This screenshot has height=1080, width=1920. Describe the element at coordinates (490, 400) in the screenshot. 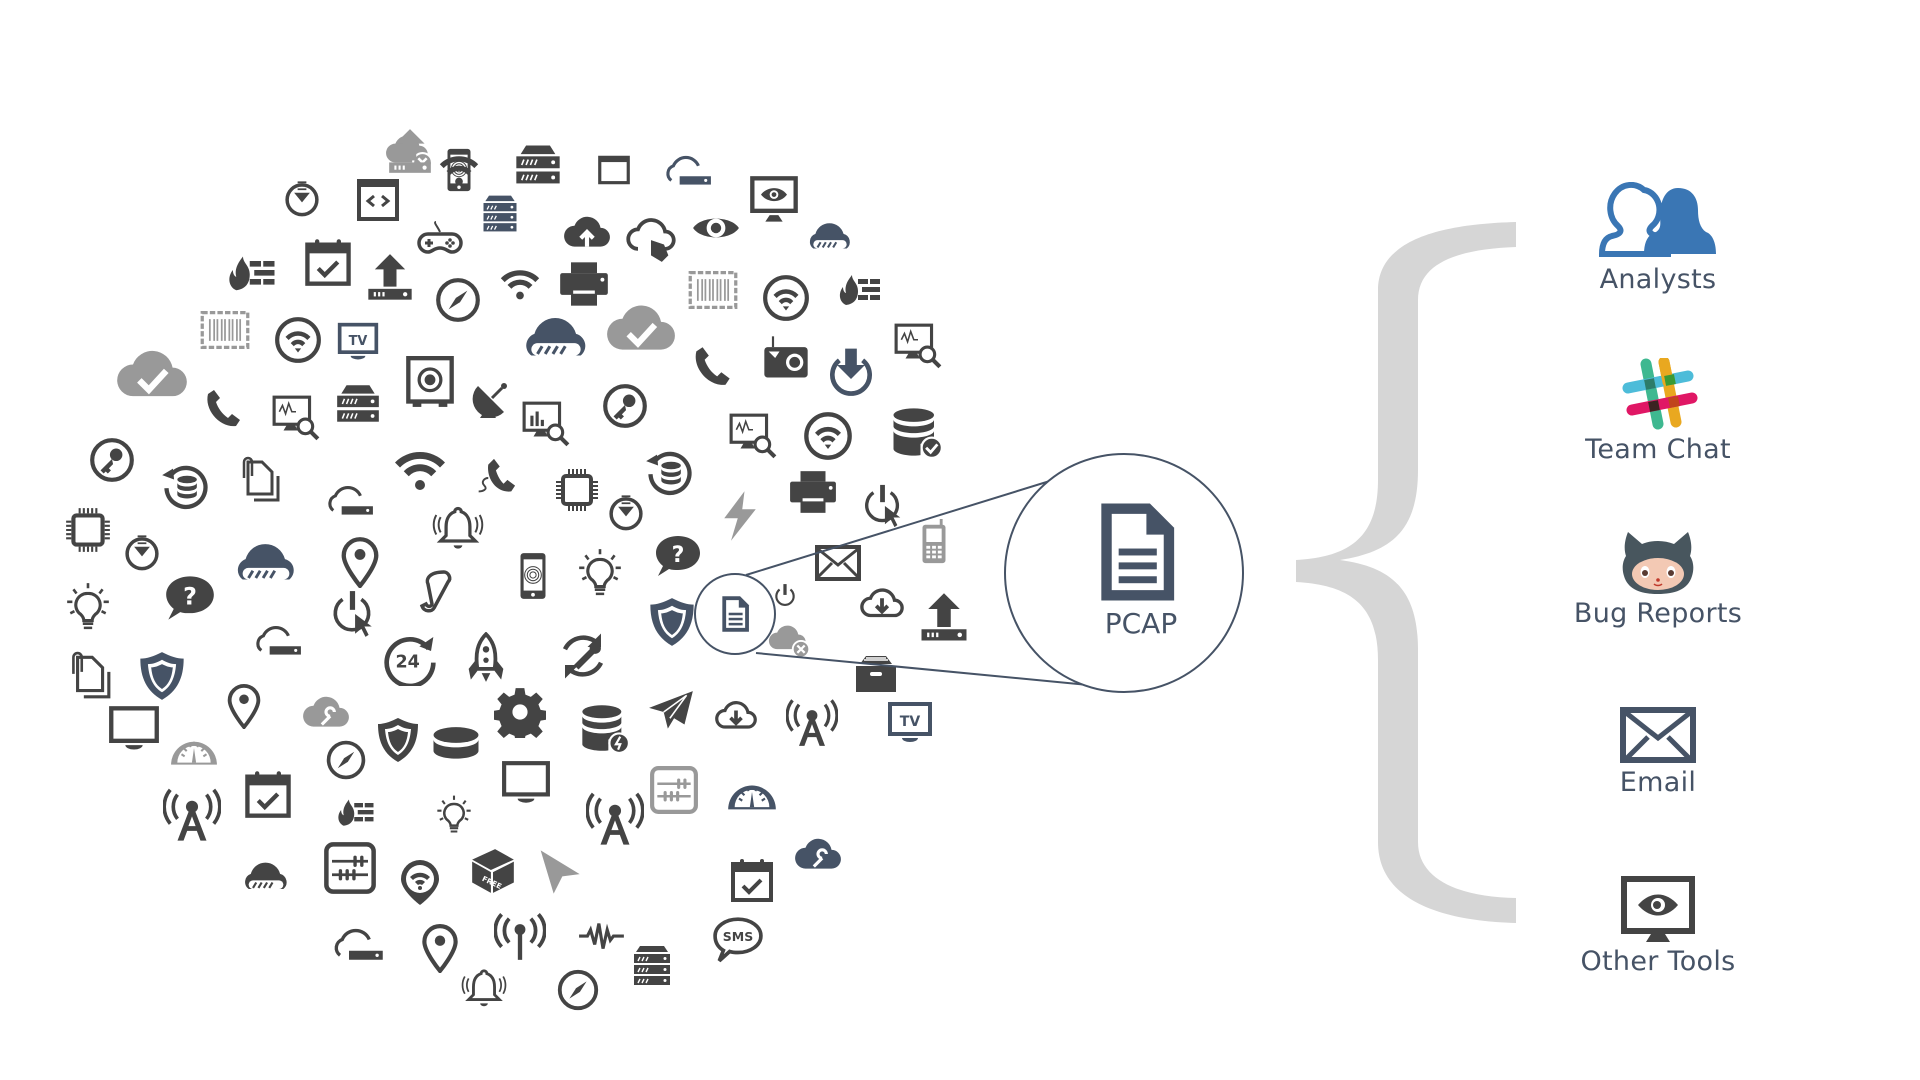

I see `satellite-dish-icon` at that location.